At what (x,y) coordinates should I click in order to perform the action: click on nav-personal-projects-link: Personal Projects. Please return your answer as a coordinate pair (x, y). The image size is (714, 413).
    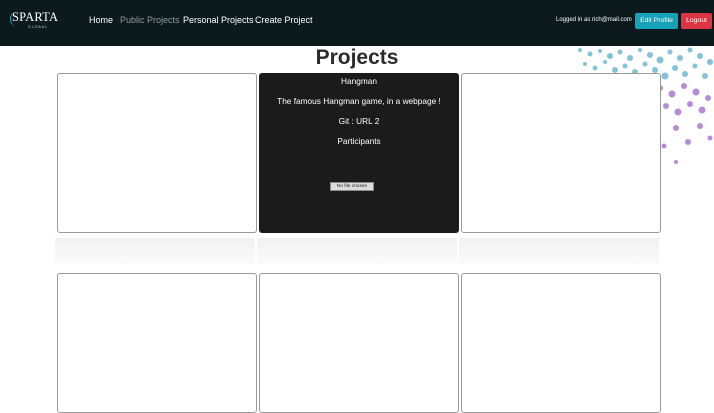
    Looking at the image, I should click on (218, 20).